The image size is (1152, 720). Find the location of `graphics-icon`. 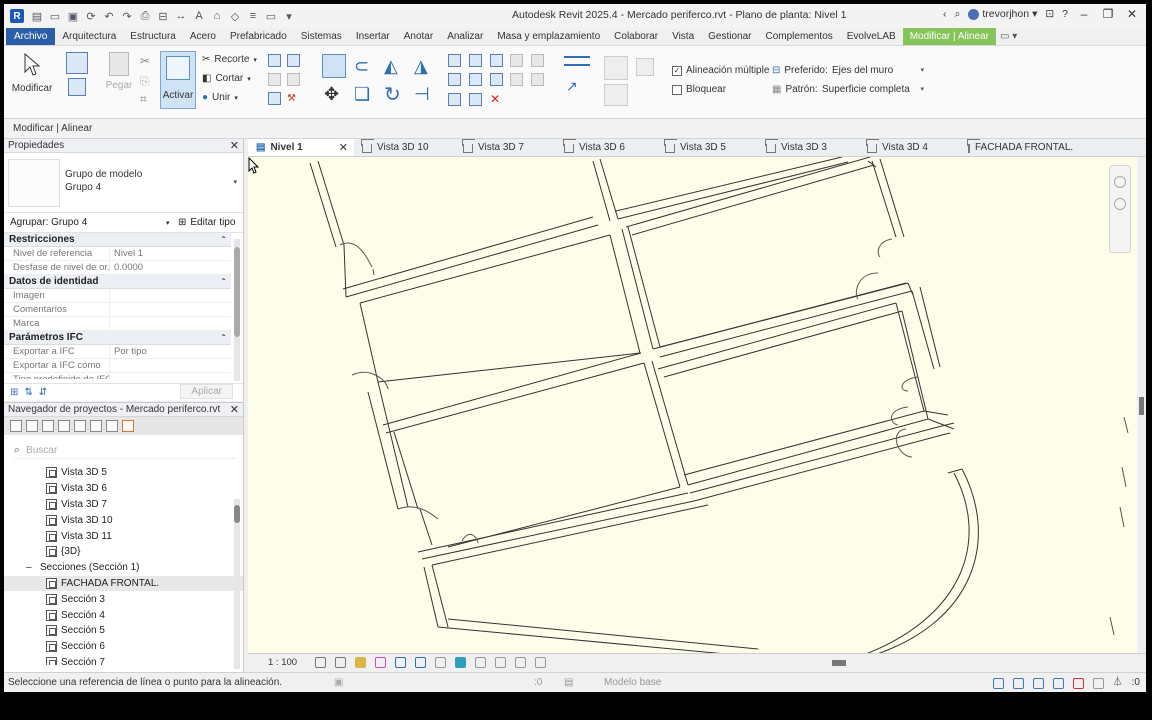

graphics-icon is located at coordinates (537, 79).